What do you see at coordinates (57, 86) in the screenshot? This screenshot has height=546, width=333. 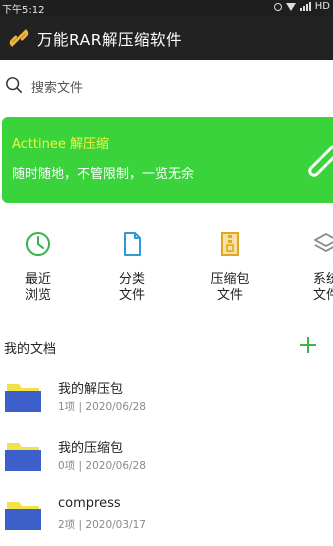 I see `search-input: 搜索文件` at bounding box center [57, 86].